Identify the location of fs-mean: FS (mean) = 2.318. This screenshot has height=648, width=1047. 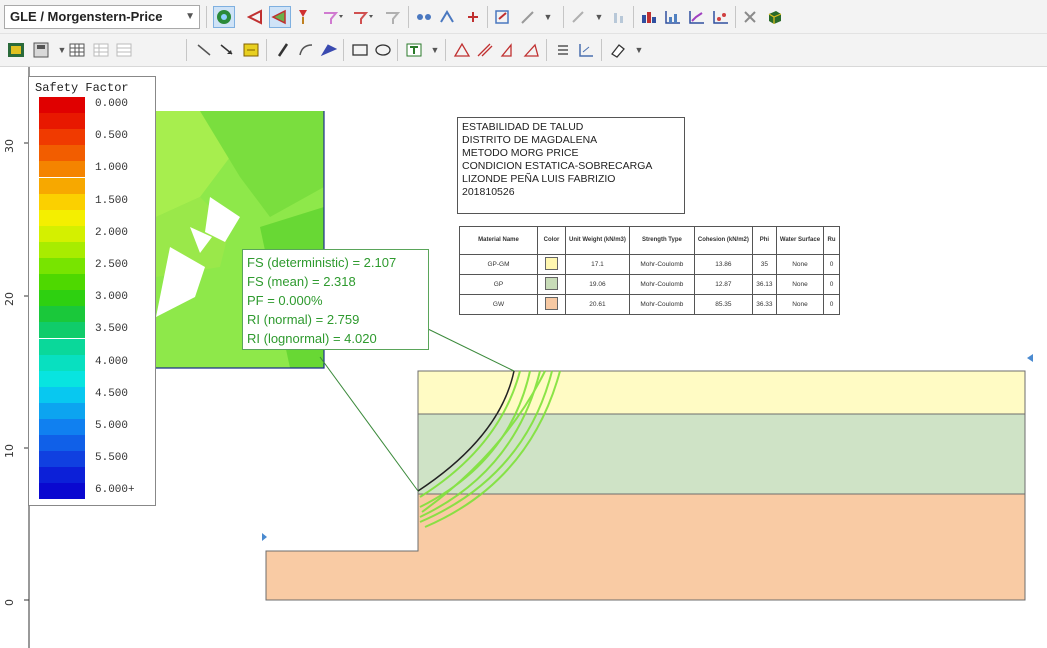
(301, 281).